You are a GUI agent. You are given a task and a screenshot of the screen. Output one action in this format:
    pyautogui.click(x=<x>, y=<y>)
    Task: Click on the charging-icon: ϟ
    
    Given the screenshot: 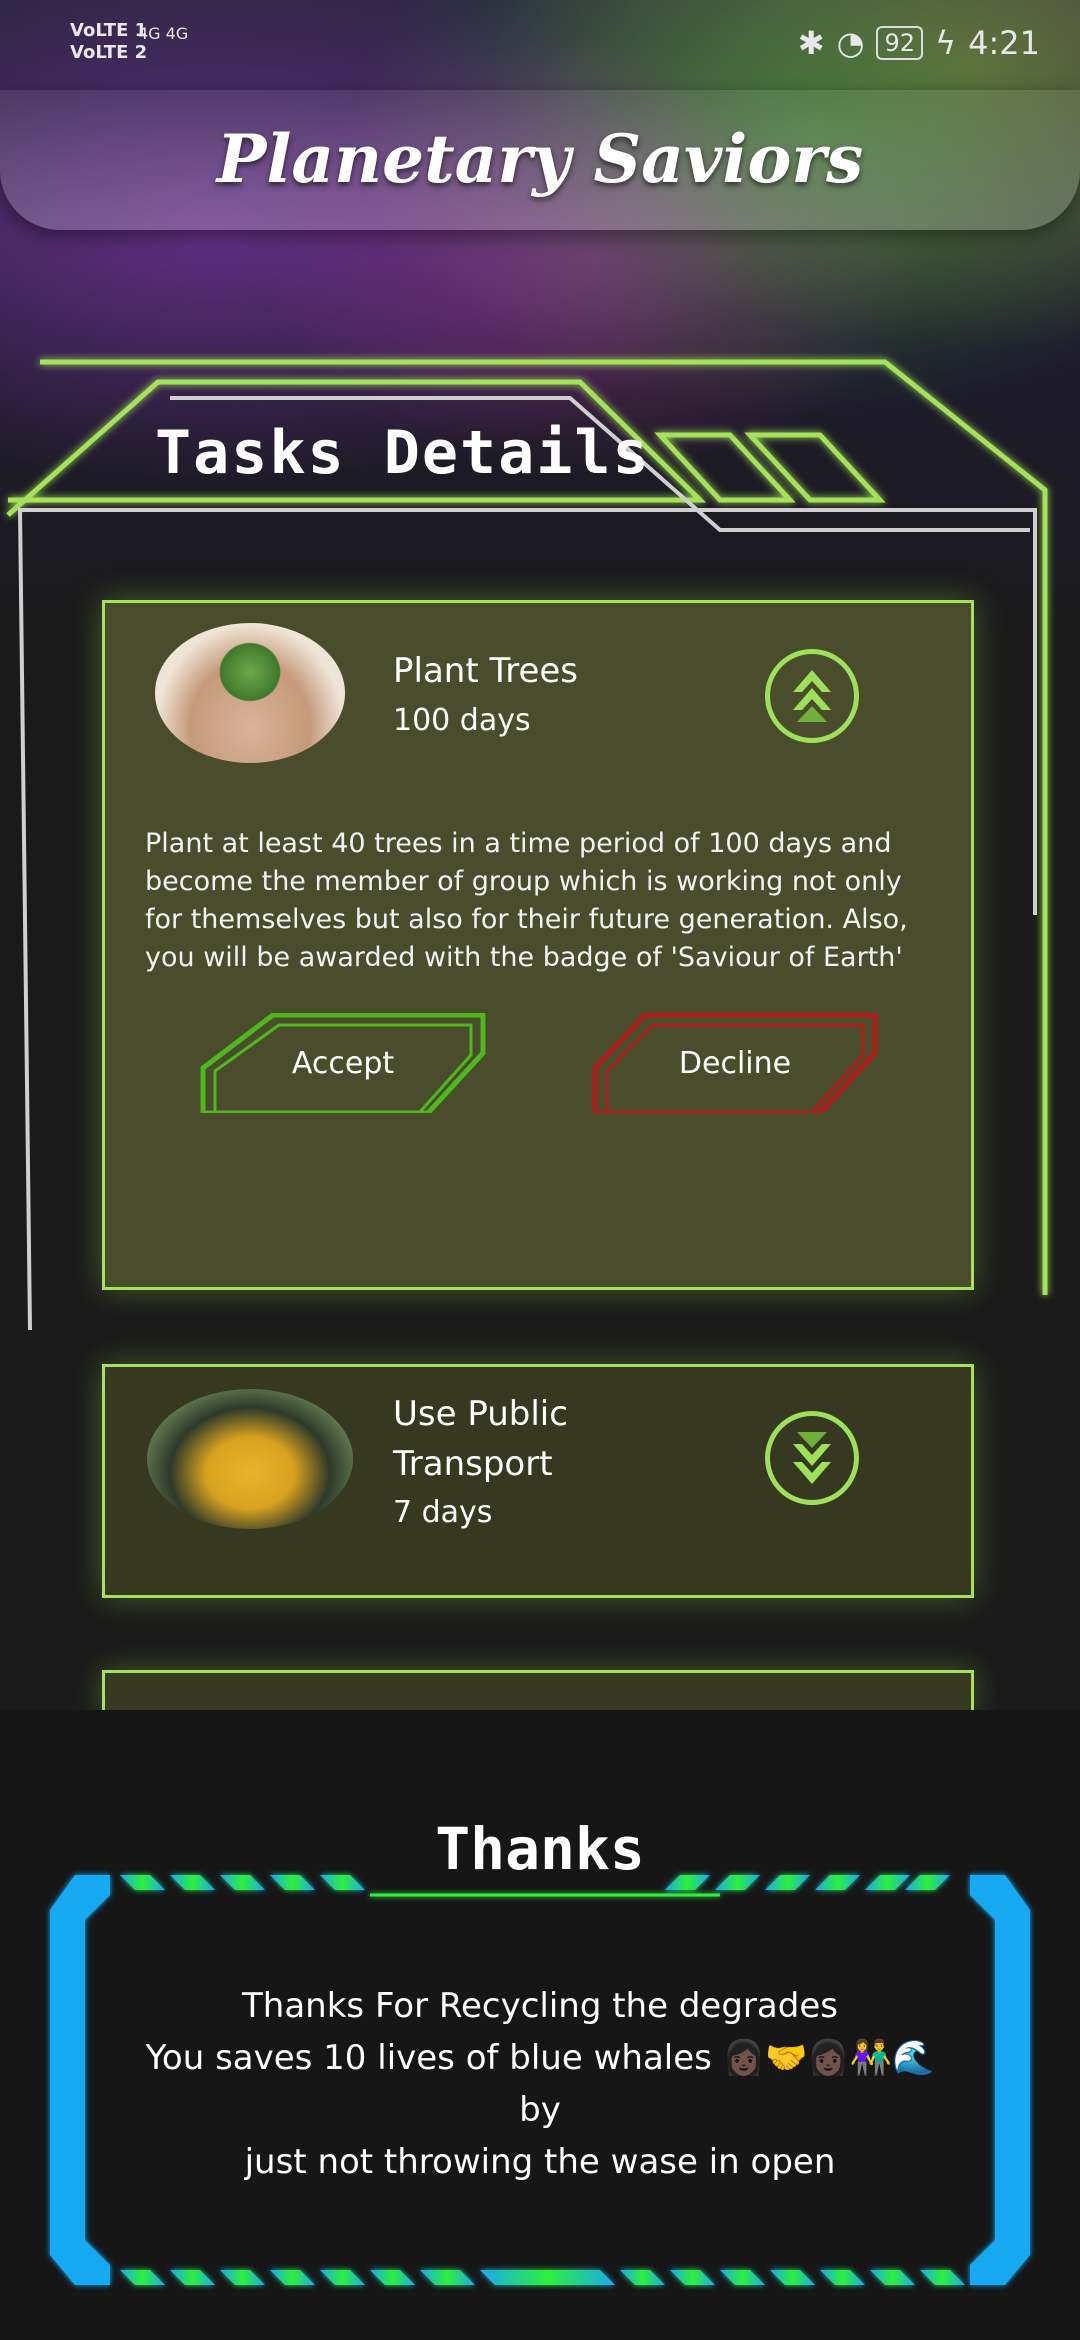 What is the action you would take?
    pyautogui.click(x=946, y=43)
    